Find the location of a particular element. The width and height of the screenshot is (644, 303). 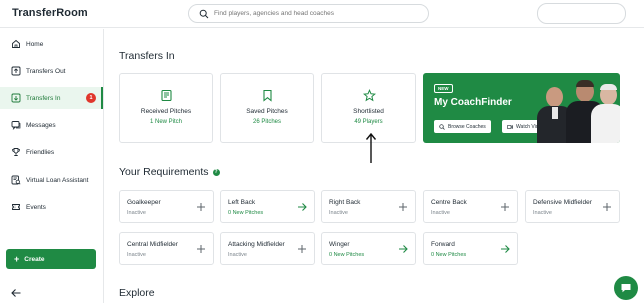

requirement-card-right-back: Right Back Inactive is located at coordinates (368, 206).